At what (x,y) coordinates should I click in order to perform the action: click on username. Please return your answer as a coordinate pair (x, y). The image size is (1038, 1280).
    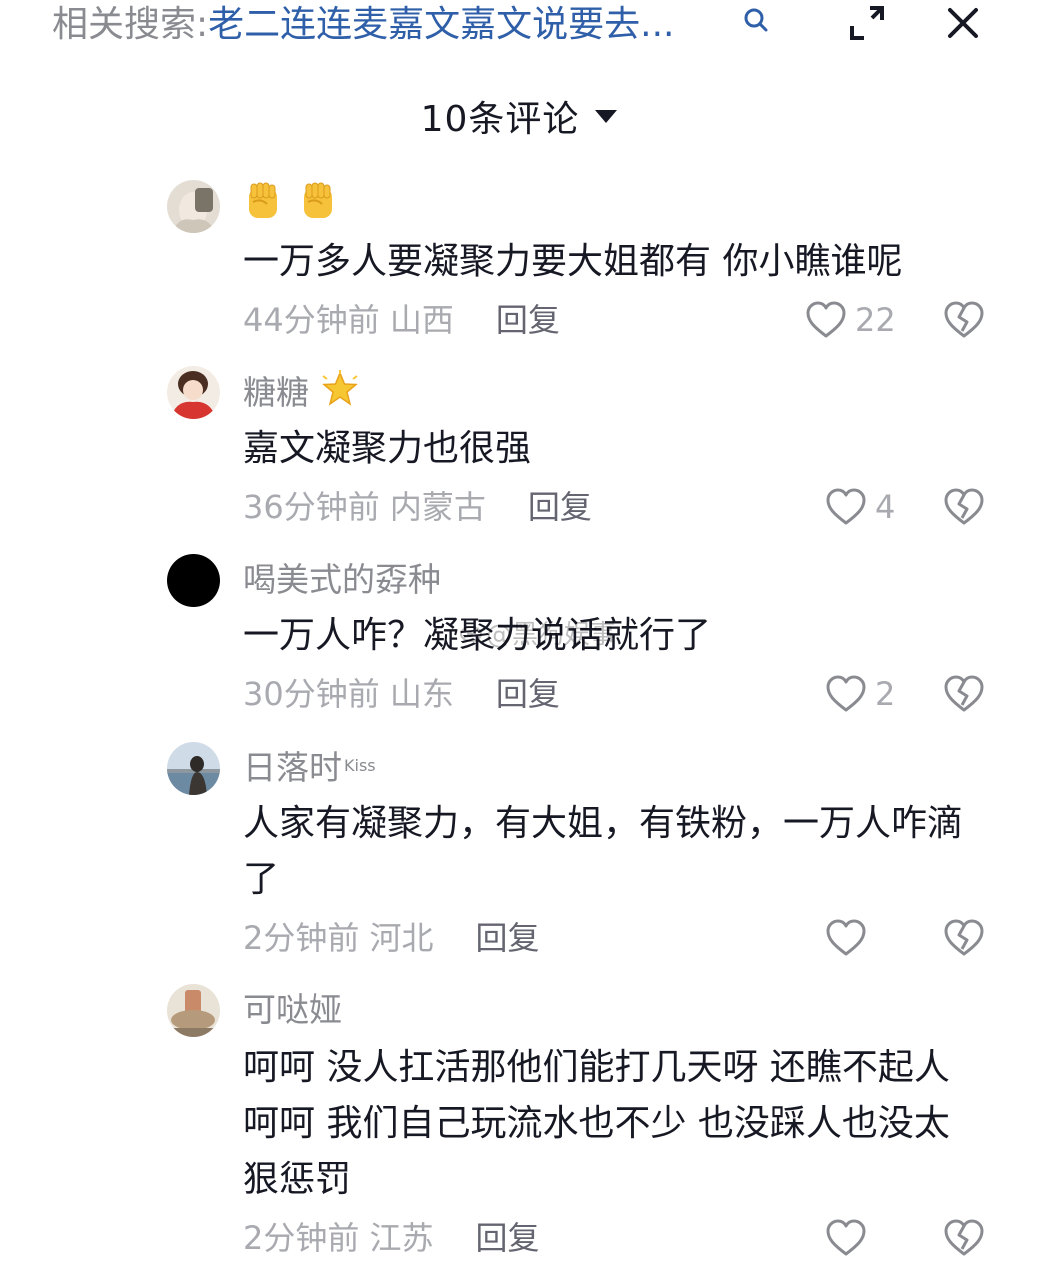
    Looking at the image, I should click on (615, 206).